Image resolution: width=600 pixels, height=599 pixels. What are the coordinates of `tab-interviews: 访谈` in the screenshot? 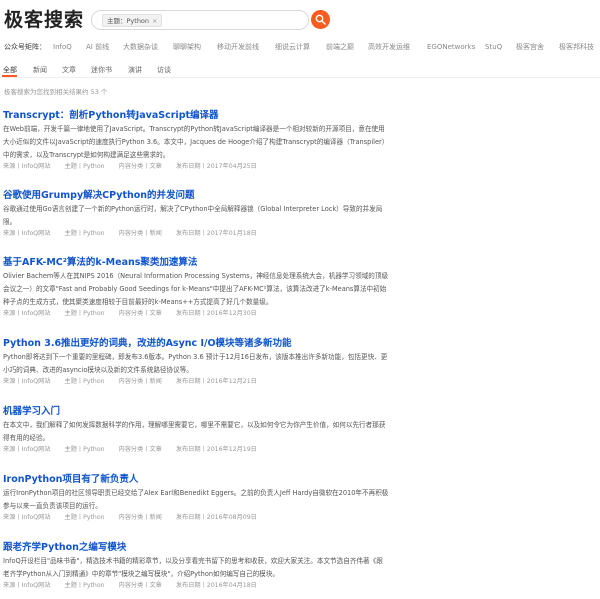 It's located at (164, 70).